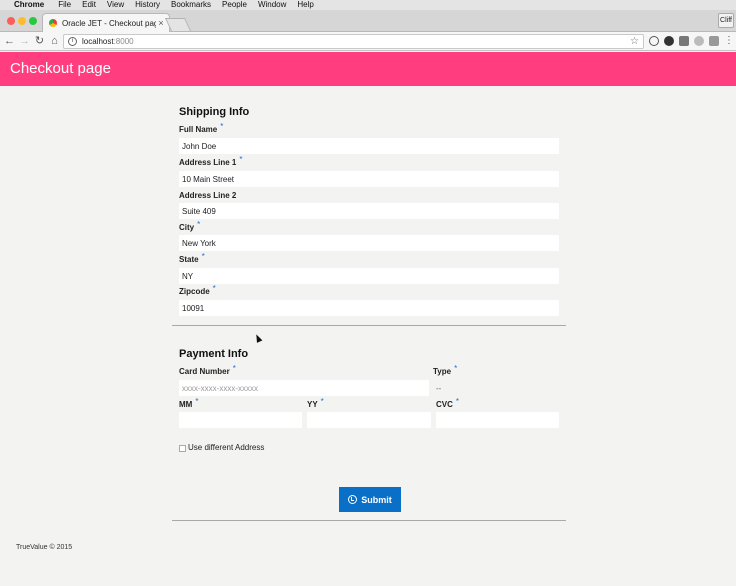 The image size is (736, 586). I want to click on chrome-favicon-icon, so click(53, 23).